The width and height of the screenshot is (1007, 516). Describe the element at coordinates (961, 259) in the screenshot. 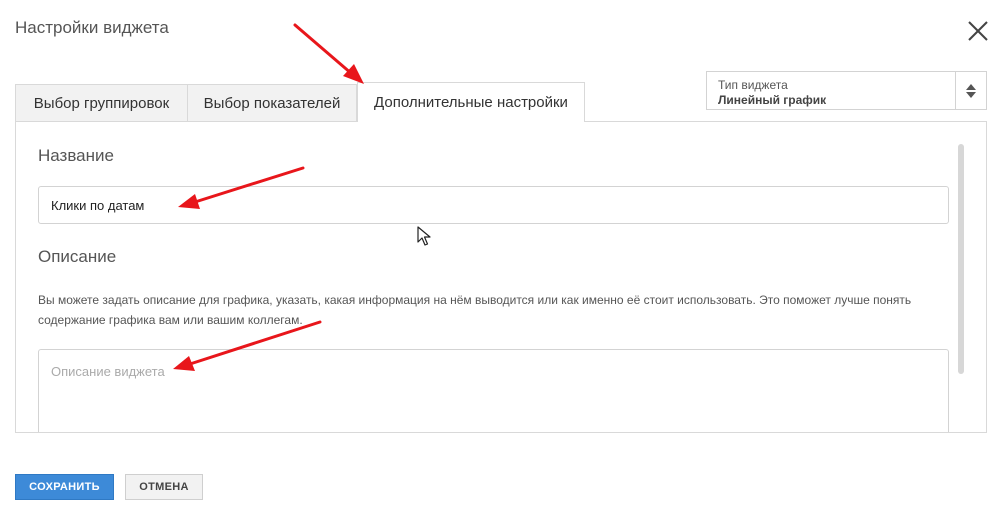

I see `panel-scrollbar` at that location.